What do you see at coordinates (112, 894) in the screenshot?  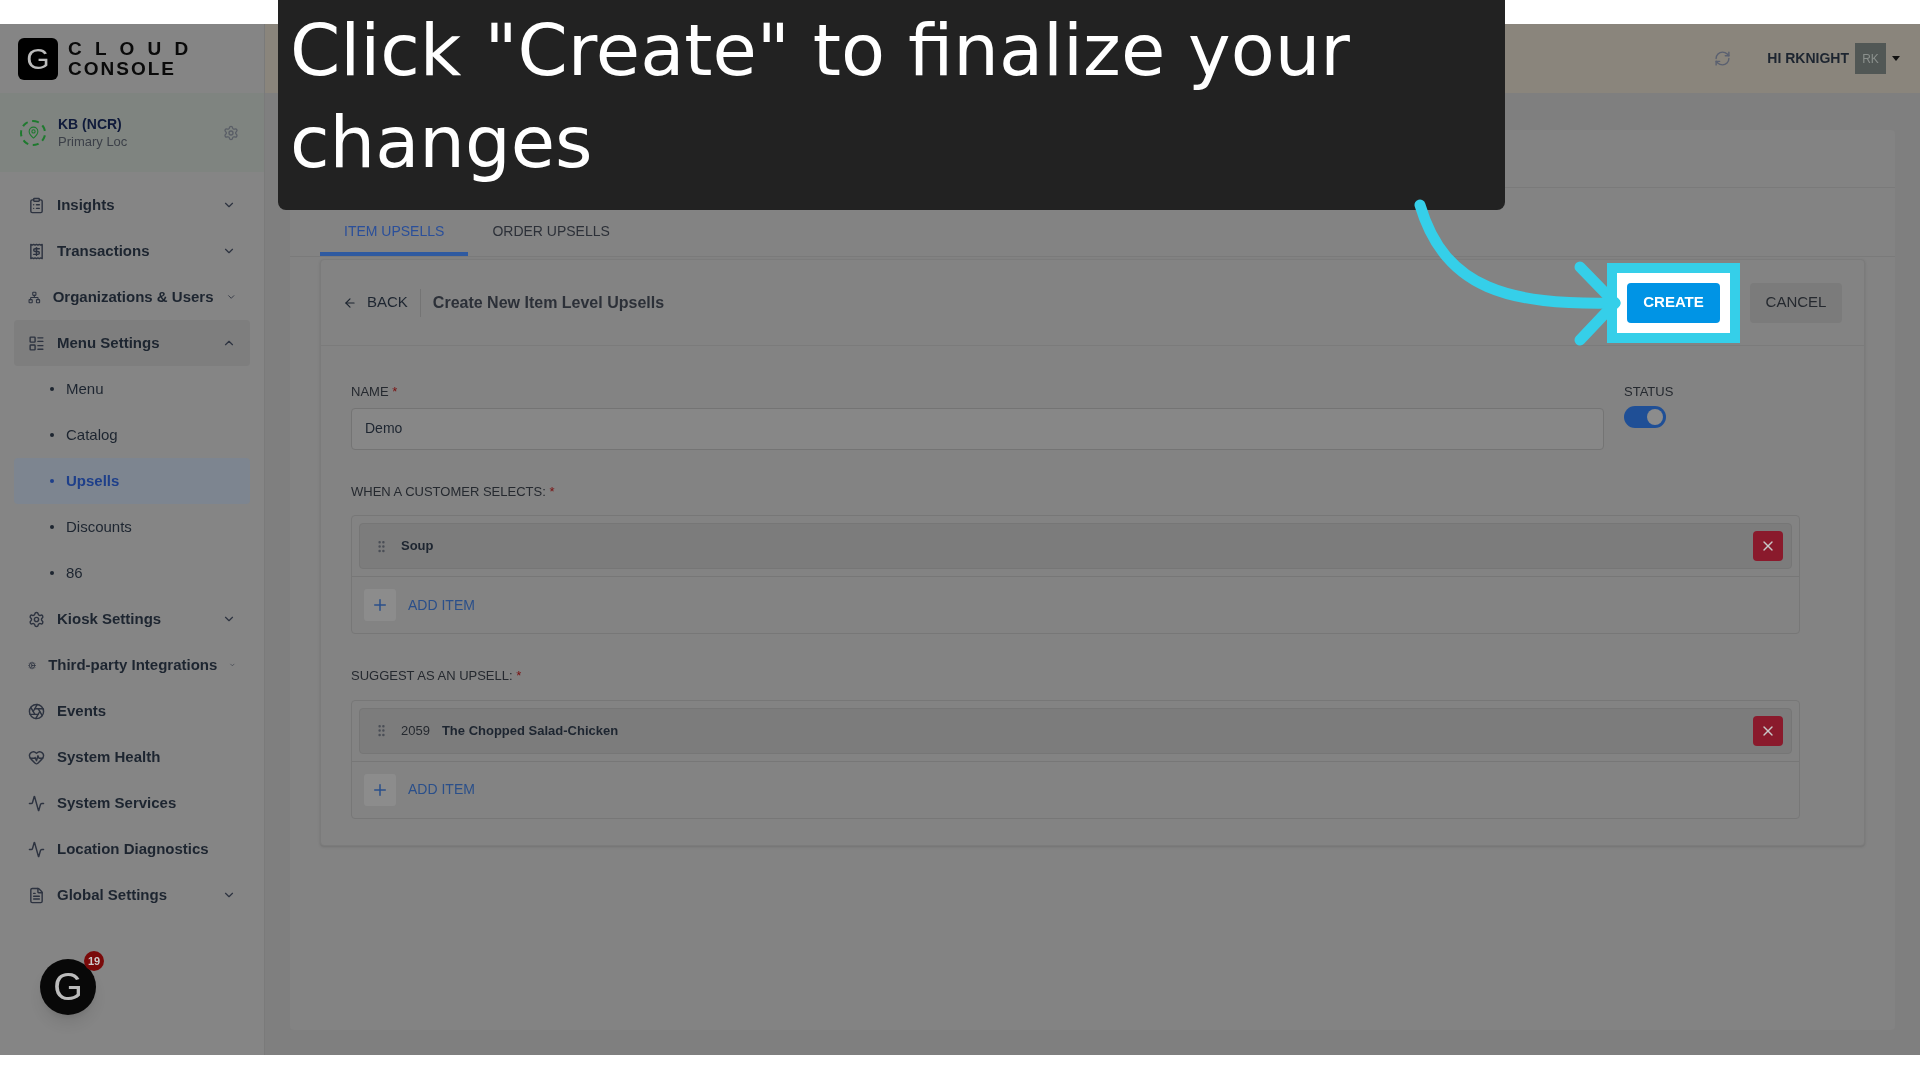 I see `sidebar-label: Global Settings` at bounding box center [112, 894].